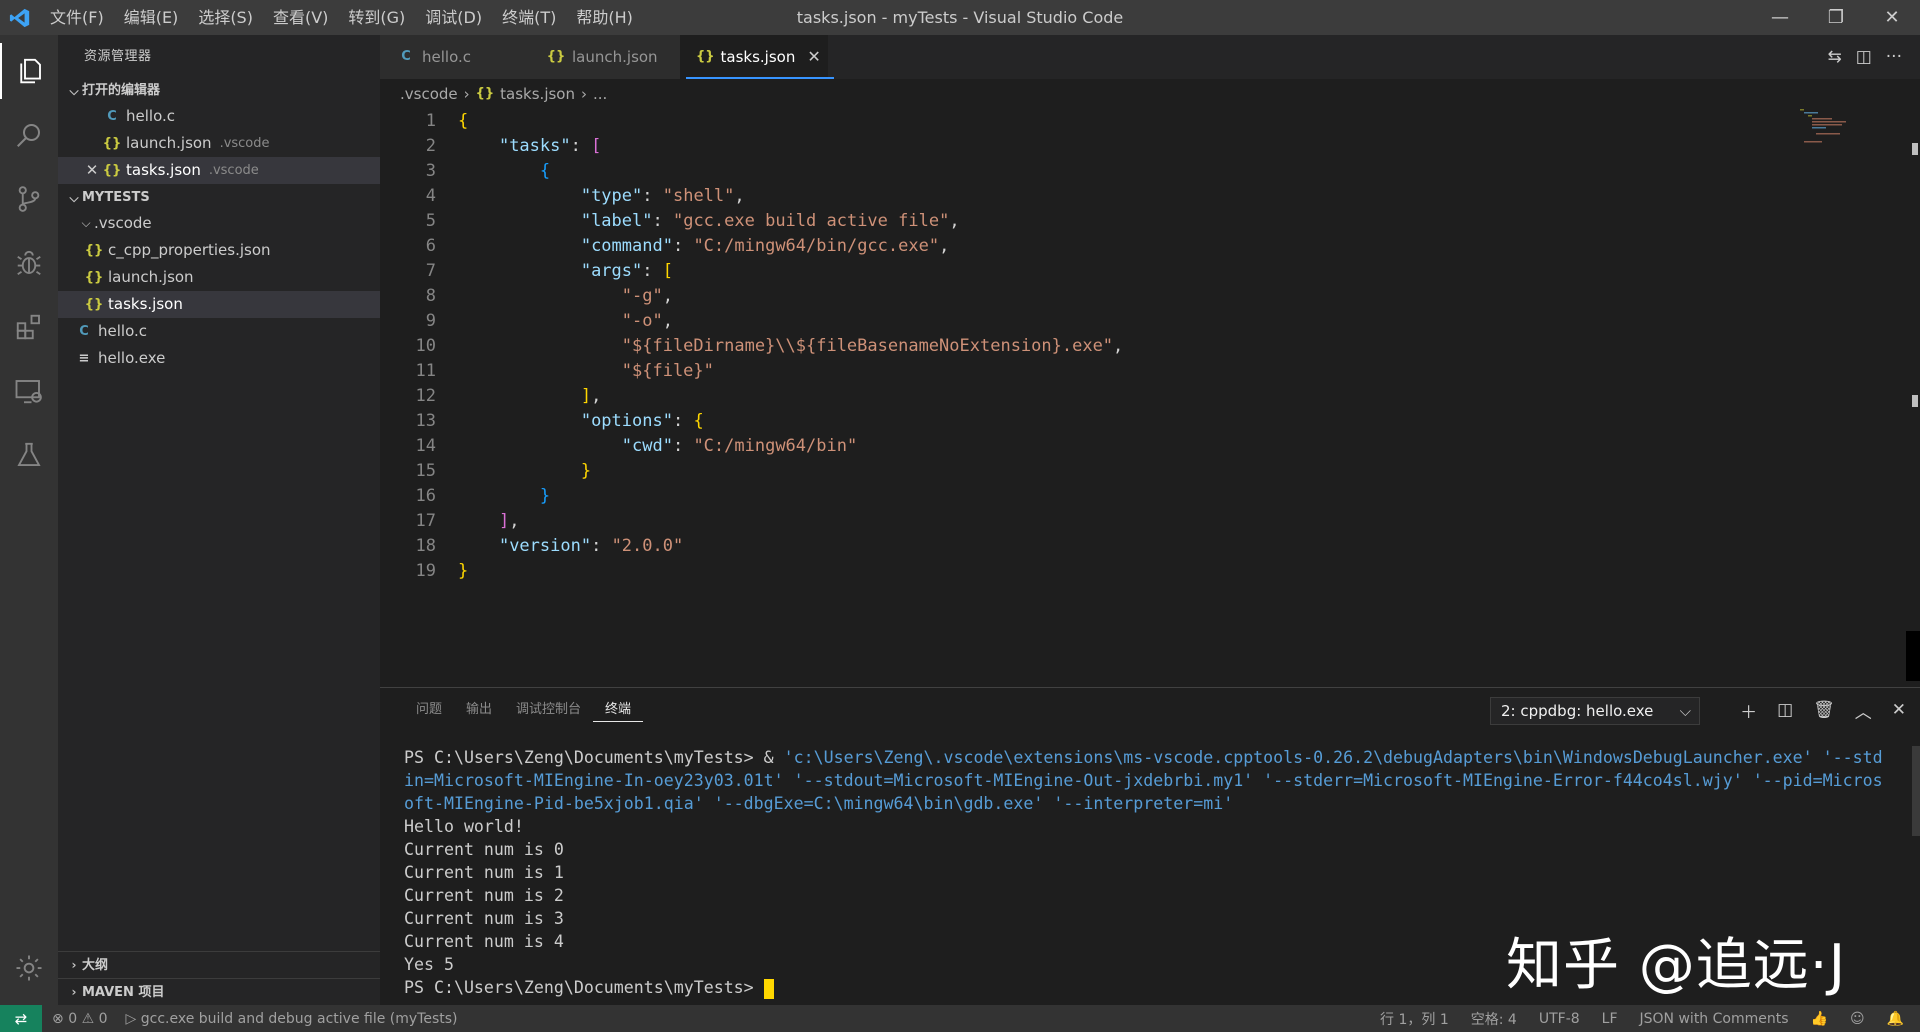  What do you see at coordinates (1559, 1019) in the screenshot?
I see `encoding: UTF-8` at bounding box center [1559, 1019].